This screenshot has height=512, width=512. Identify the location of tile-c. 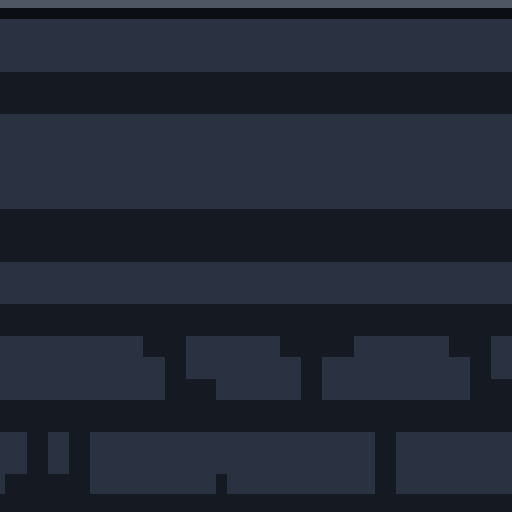
(396, 368).